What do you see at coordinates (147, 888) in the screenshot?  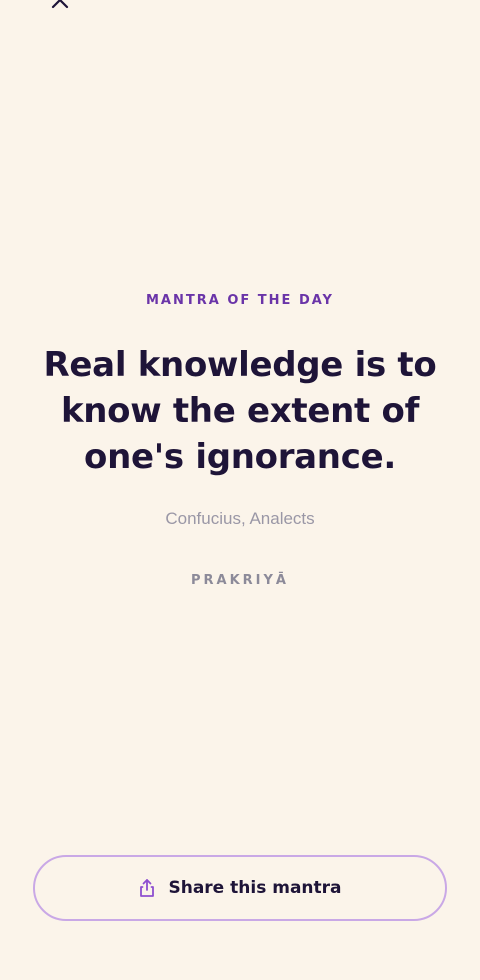 I see `share-icon` at bounding box center [147, 888].